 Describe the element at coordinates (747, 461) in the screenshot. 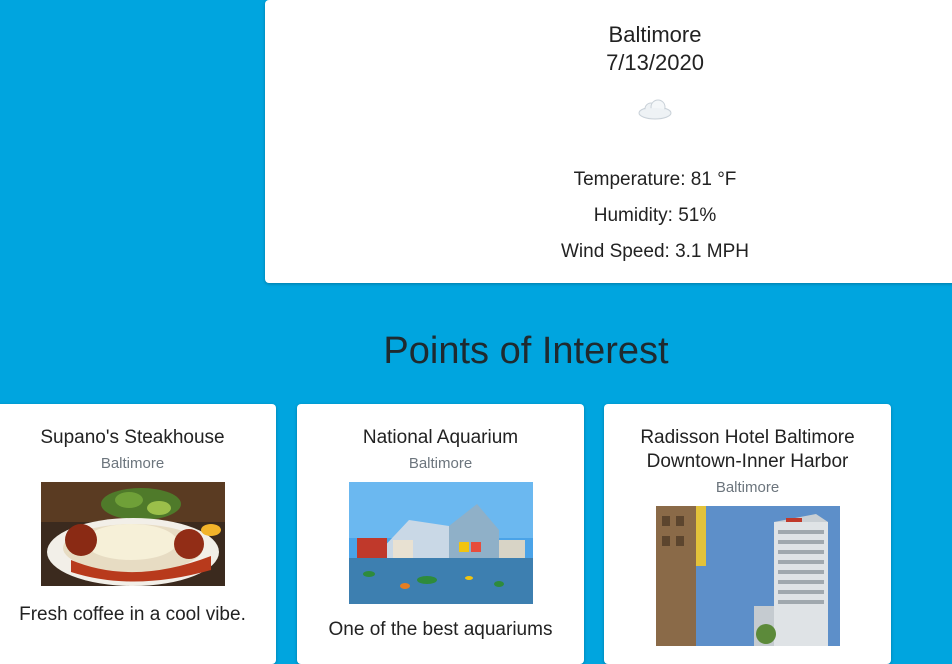

I see `poi-name-line-2: Downtown-Inner Harbor` at that location.